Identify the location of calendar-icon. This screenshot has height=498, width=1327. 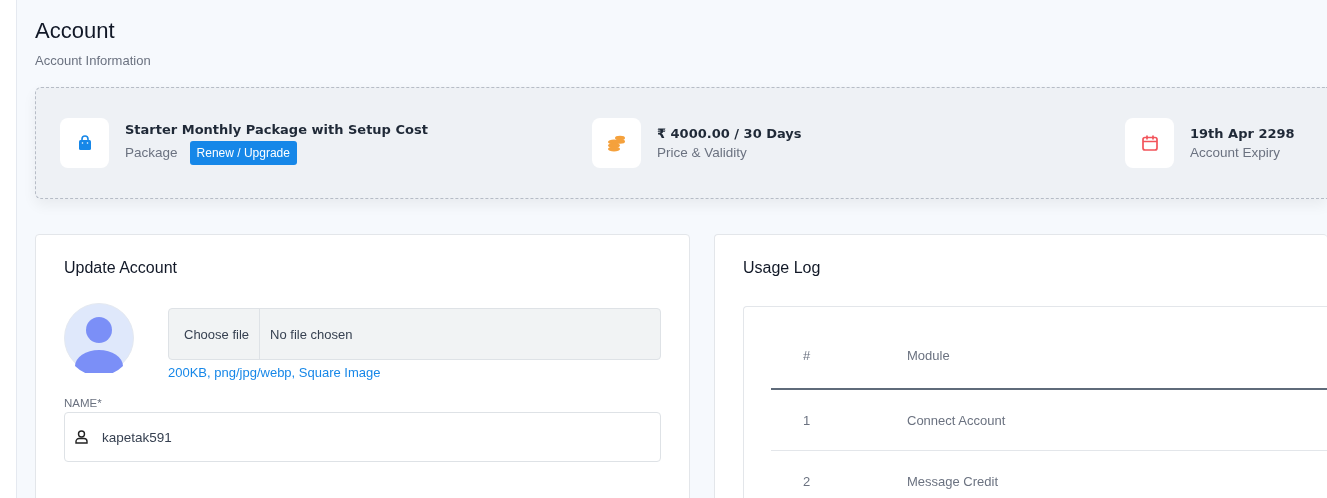
(1149, 143).